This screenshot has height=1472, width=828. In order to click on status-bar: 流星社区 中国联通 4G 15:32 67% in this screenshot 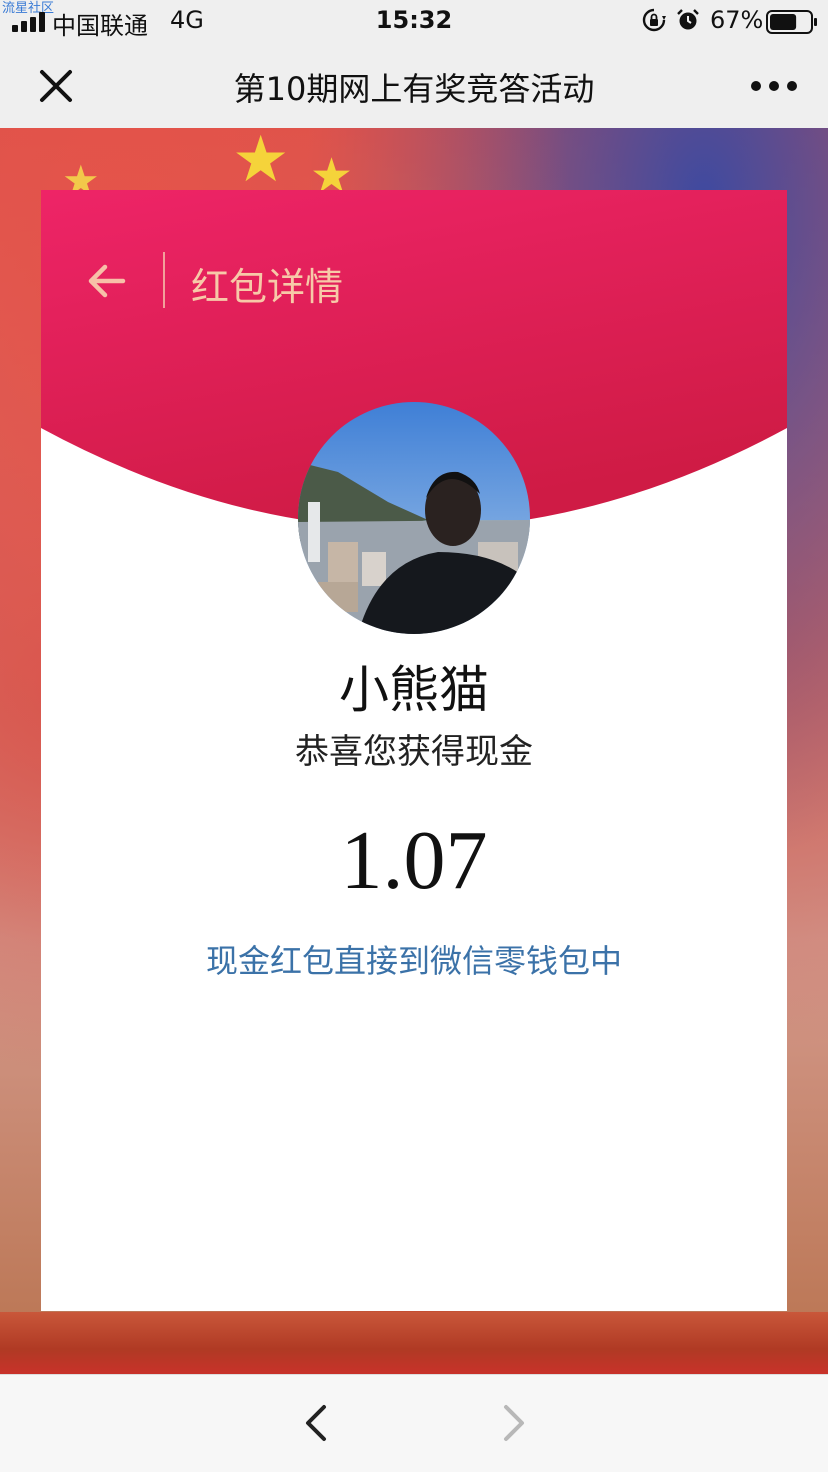, I will do `click(414, 22)`.